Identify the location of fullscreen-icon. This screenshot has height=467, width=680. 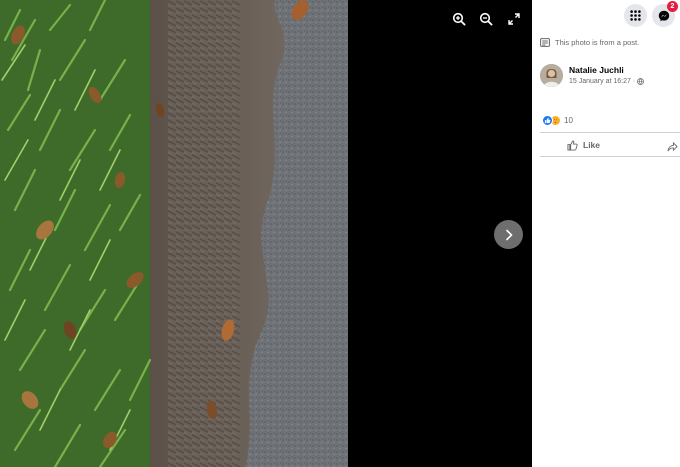
(514, 19).